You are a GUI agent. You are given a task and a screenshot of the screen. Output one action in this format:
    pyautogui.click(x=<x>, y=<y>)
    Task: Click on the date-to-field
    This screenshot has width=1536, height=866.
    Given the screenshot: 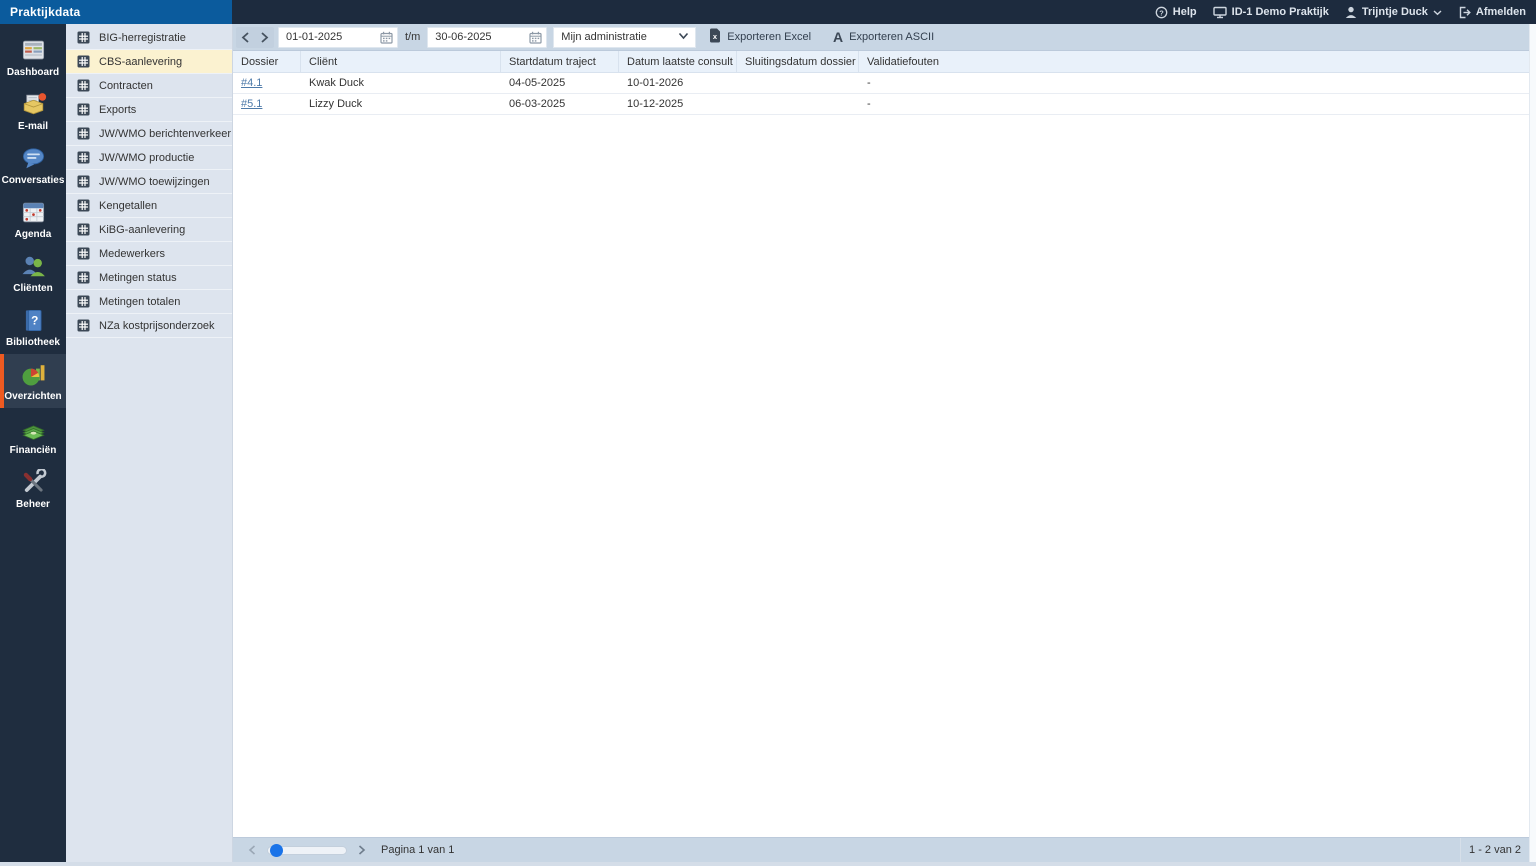 What is the action you would take?
    pyautogui.click(x=487, y=37)
    